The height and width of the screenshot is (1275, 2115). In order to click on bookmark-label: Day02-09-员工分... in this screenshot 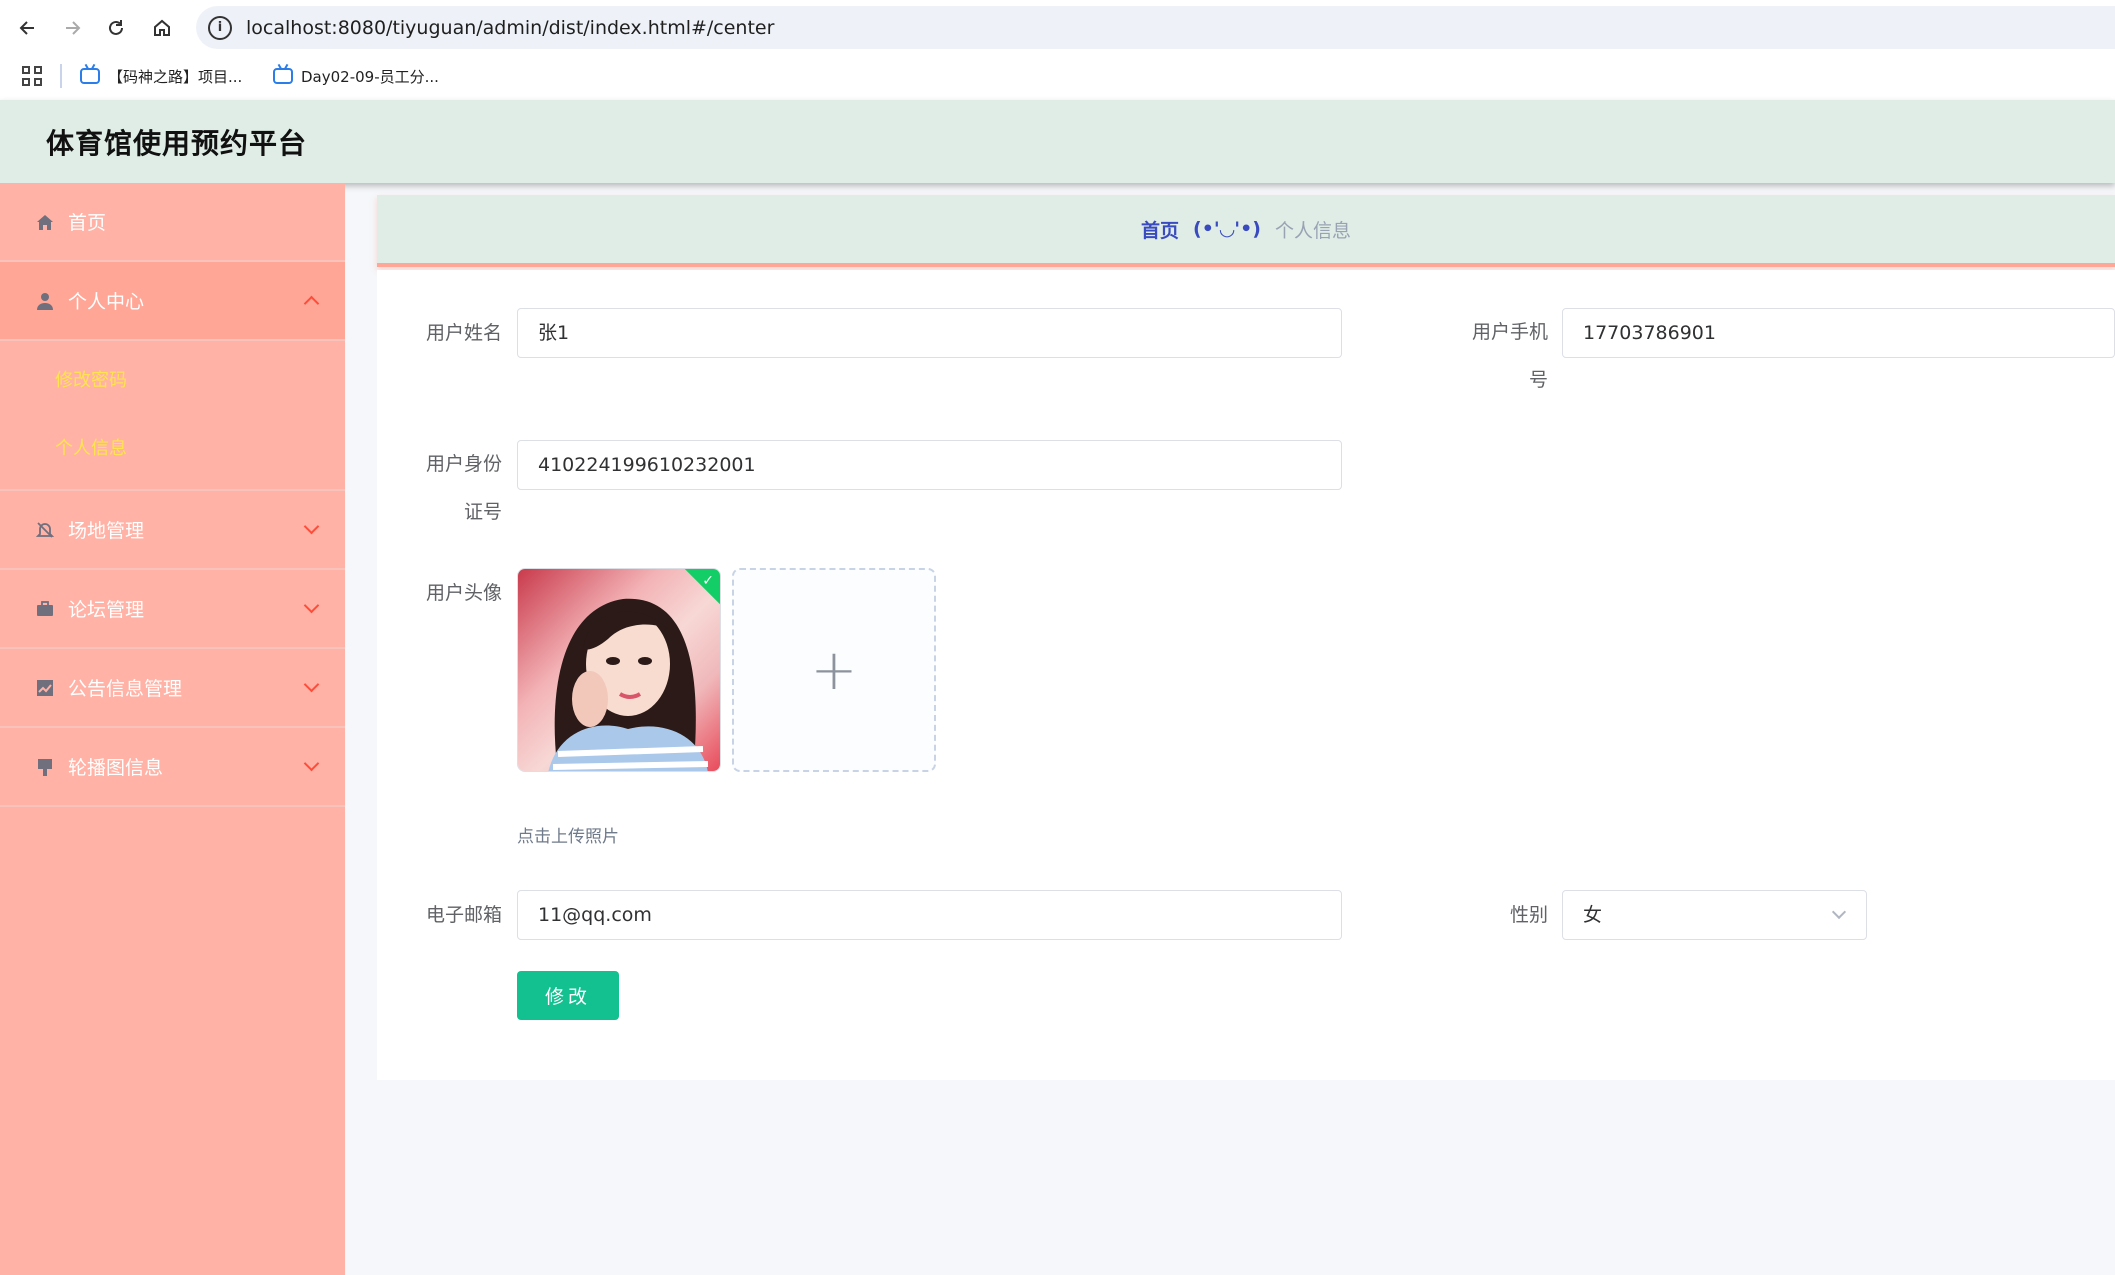, I will do `click(370, 76)`.